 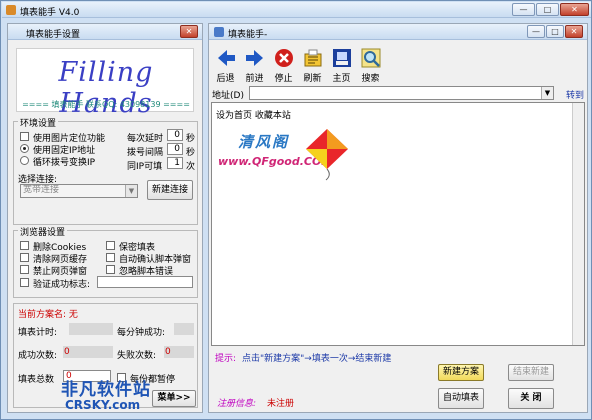 What do you see at coordinates (342, 58) in the screenshot?
I see `home-icon` at bounding box center [342, 58].